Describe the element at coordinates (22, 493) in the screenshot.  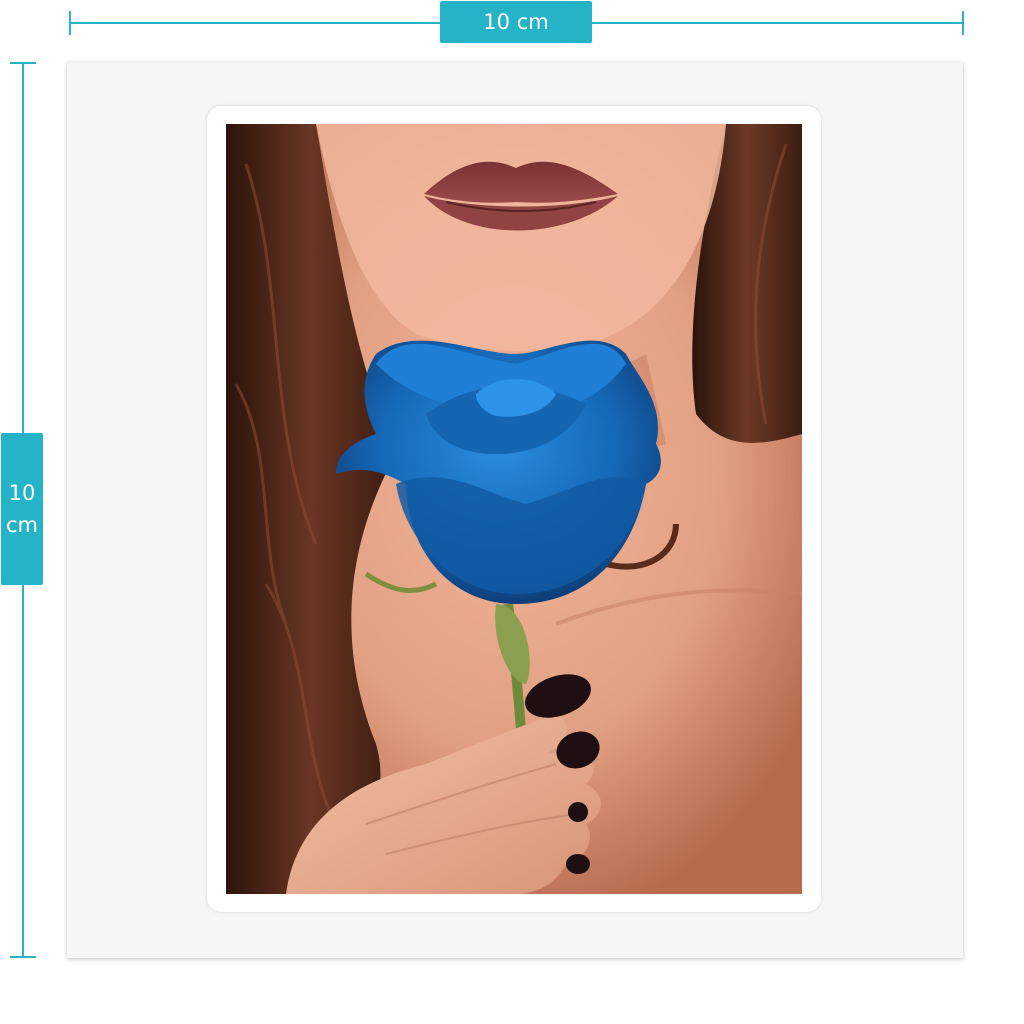
I see `height-dimension-value: 10` at that location.